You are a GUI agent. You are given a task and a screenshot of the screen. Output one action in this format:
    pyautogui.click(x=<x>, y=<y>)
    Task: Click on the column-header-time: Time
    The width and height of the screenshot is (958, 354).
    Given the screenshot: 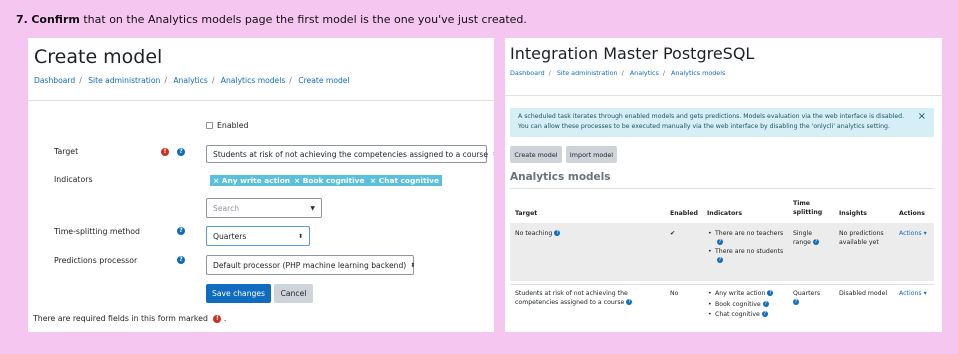 What is the action you would take?
    pyautogui.click(x=801, y=203)
    